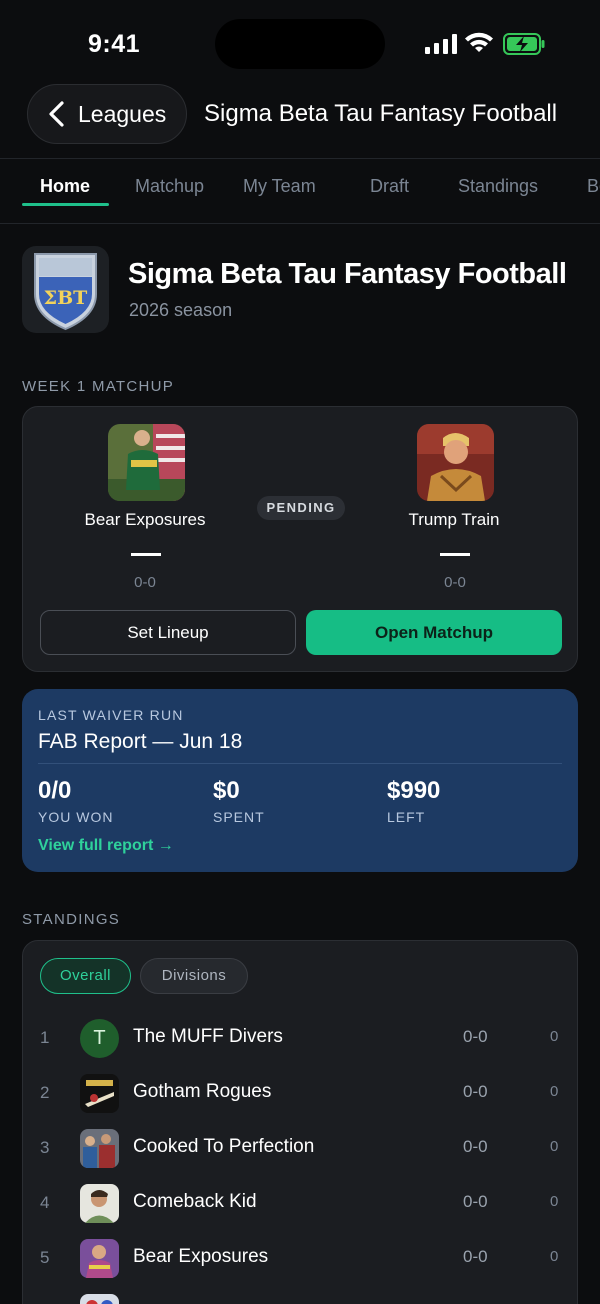 The width and height of the screenshot is (600, 1304). Describe the element at coordinates (455, 462) in the screenshot. I see `away-team-avatar` at that location.